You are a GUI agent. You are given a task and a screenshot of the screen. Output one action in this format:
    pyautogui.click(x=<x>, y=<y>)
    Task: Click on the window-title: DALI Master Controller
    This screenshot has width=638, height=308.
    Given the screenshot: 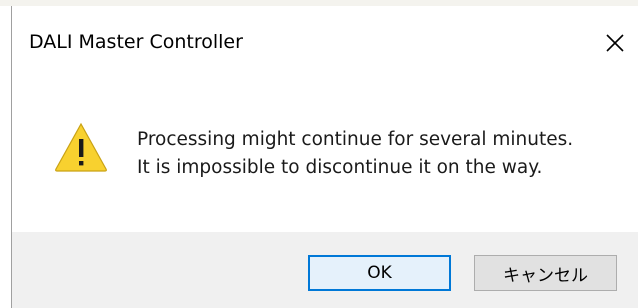 What is the action you would take?
    pyautogui.click(x=136, y=42)
    